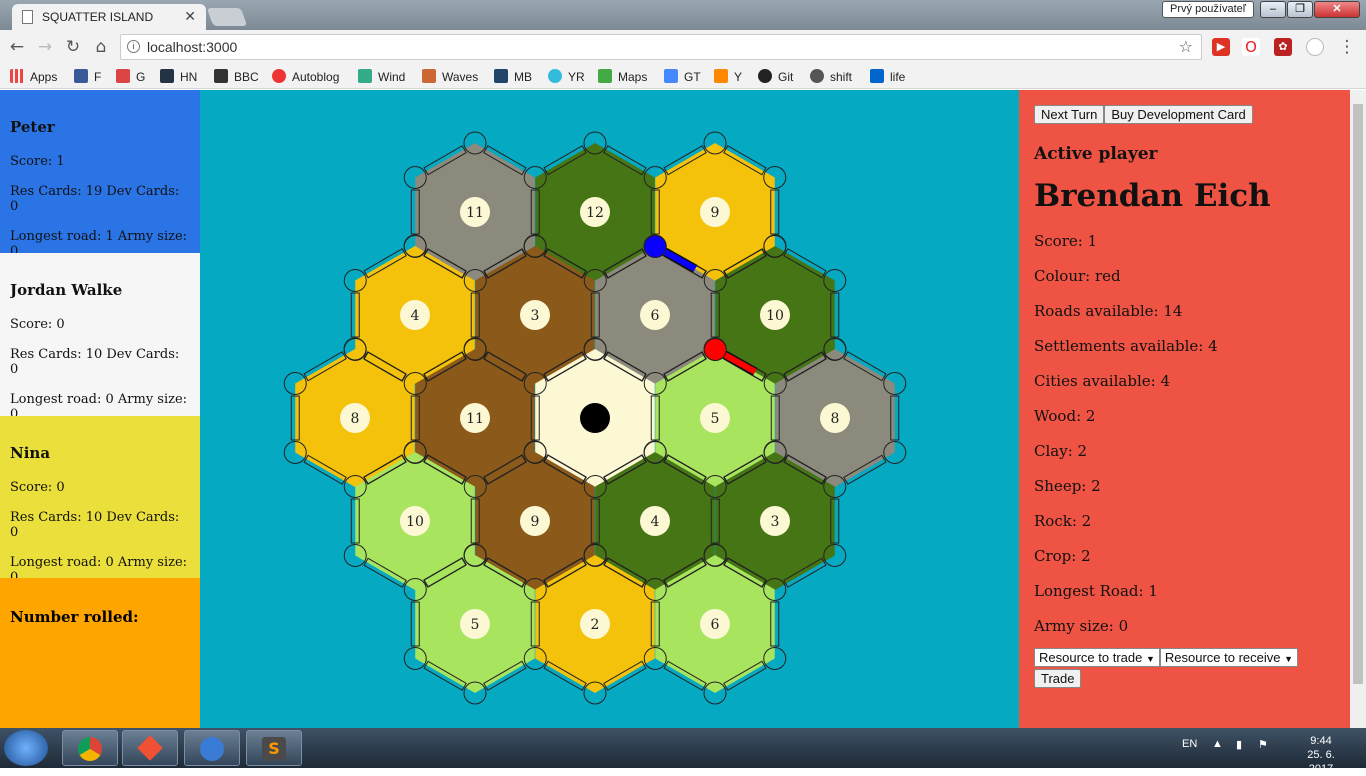 The image size is (1366, 776). I want to click on profile-button: Prvý používateľ, so click(1208, 9).